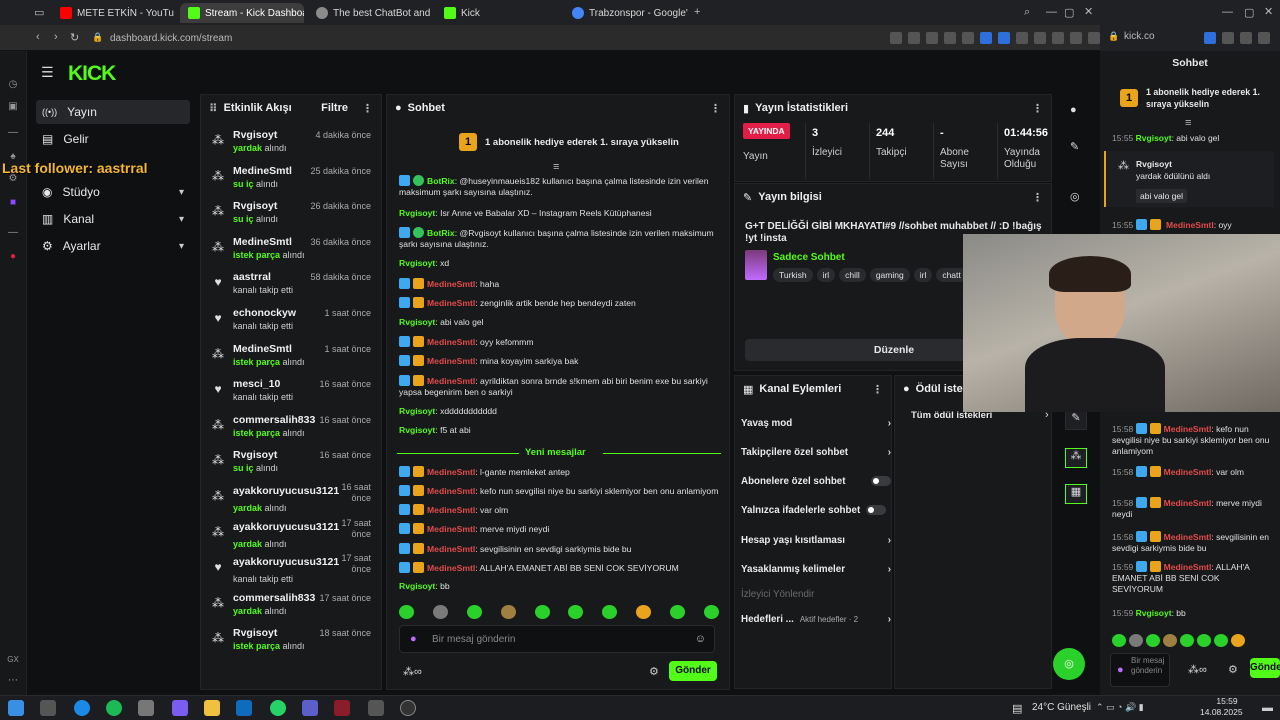  Describe the element at coordinates (1076, 420) in the screenshot. I see `wrench-icon: ✎` at that location.